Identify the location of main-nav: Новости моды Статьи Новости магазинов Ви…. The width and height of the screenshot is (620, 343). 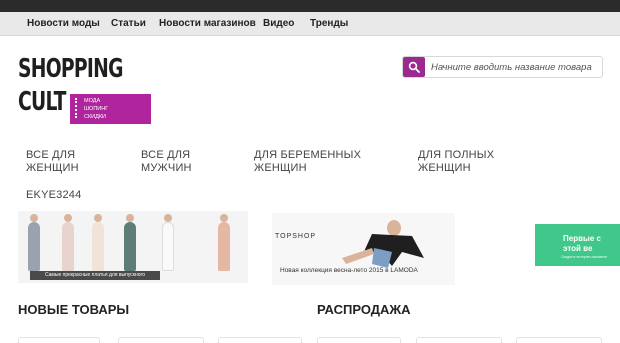
(310, 24).